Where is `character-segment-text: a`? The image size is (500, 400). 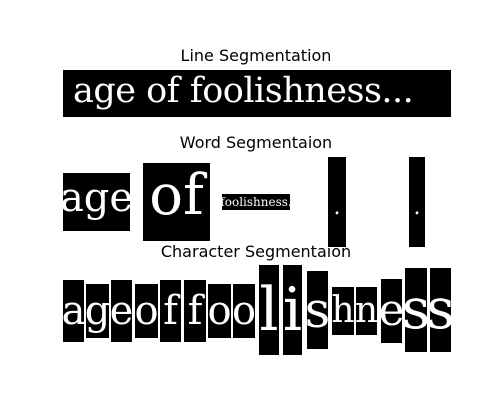
character-segment-text: a is located at coordinates (73, 311).